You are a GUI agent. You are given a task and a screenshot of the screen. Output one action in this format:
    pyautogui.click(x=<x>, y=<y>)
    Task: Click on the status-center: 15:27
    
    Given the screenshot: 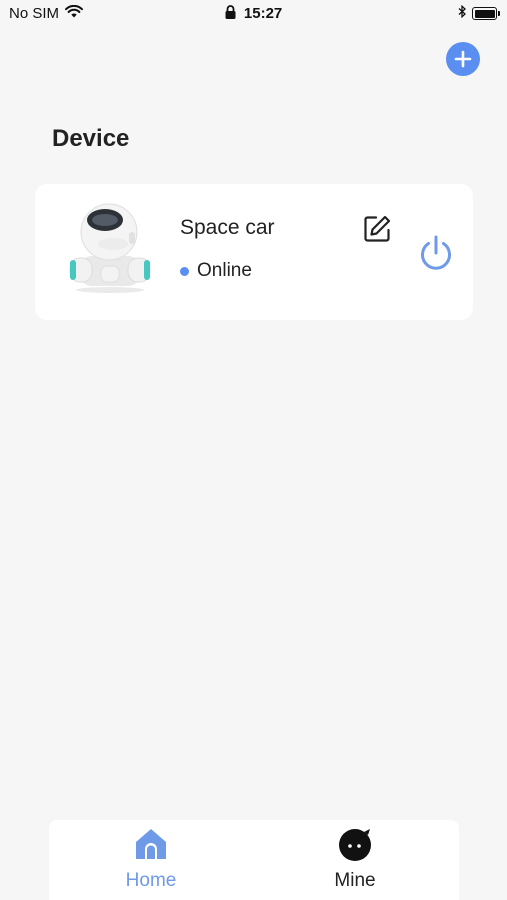 What is the action you would take?
    pyautogui.click(x=253, y=14)
    